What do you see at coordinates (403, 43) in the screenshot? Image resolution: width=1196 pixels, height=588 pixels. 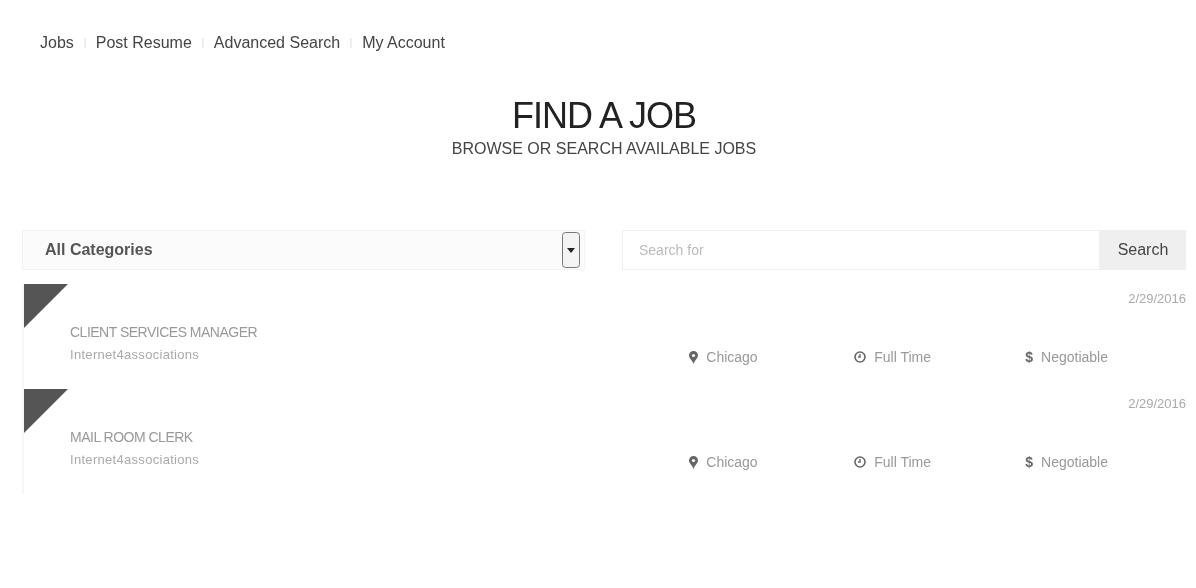 I see `nav-link: My Account` at bounding box center [403, 43].